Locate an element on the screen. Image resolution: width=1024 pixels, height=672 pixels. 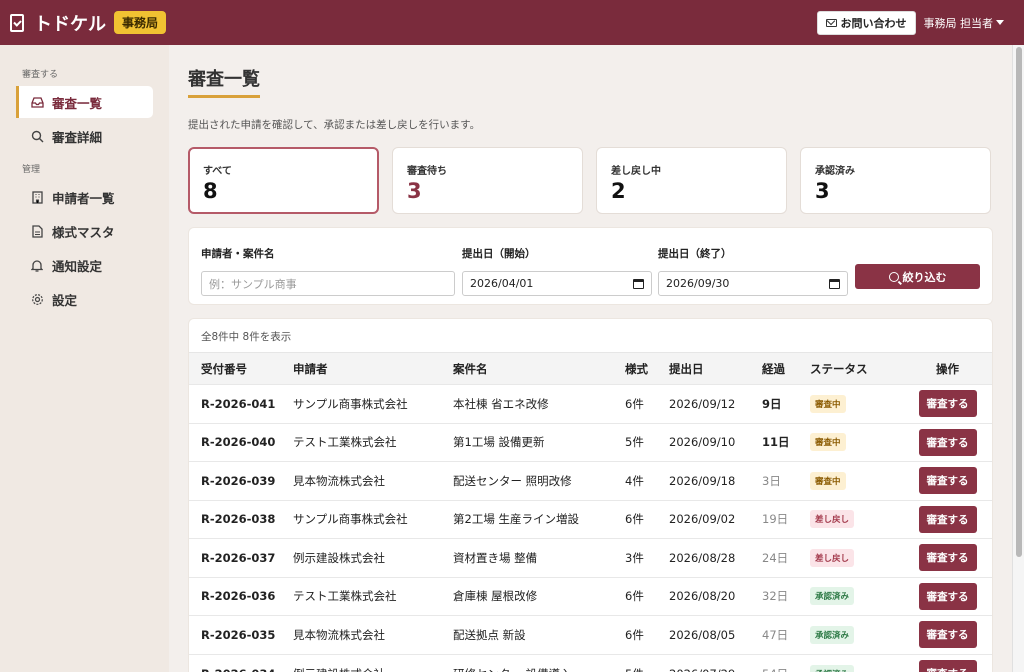
column-header: 様式 is located at coordinates (647, 369).